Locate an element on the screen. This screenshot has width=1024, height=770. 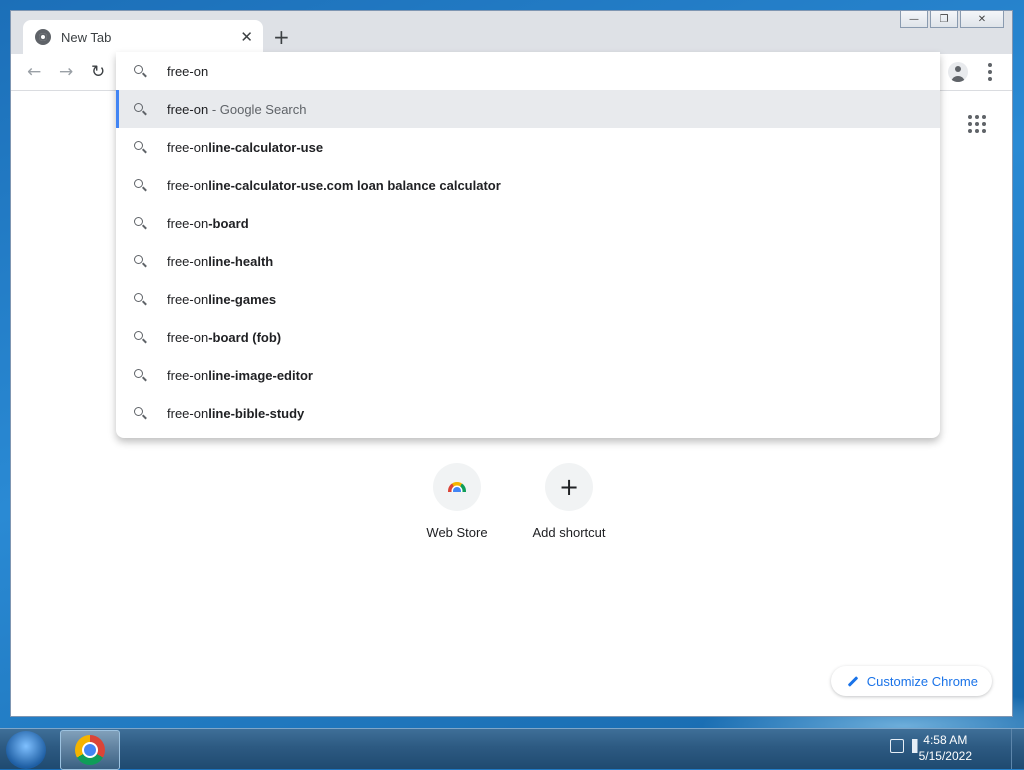
windows-taskbar: 4:58 AM 5/15/2022 is located at coordinates (512, 749).